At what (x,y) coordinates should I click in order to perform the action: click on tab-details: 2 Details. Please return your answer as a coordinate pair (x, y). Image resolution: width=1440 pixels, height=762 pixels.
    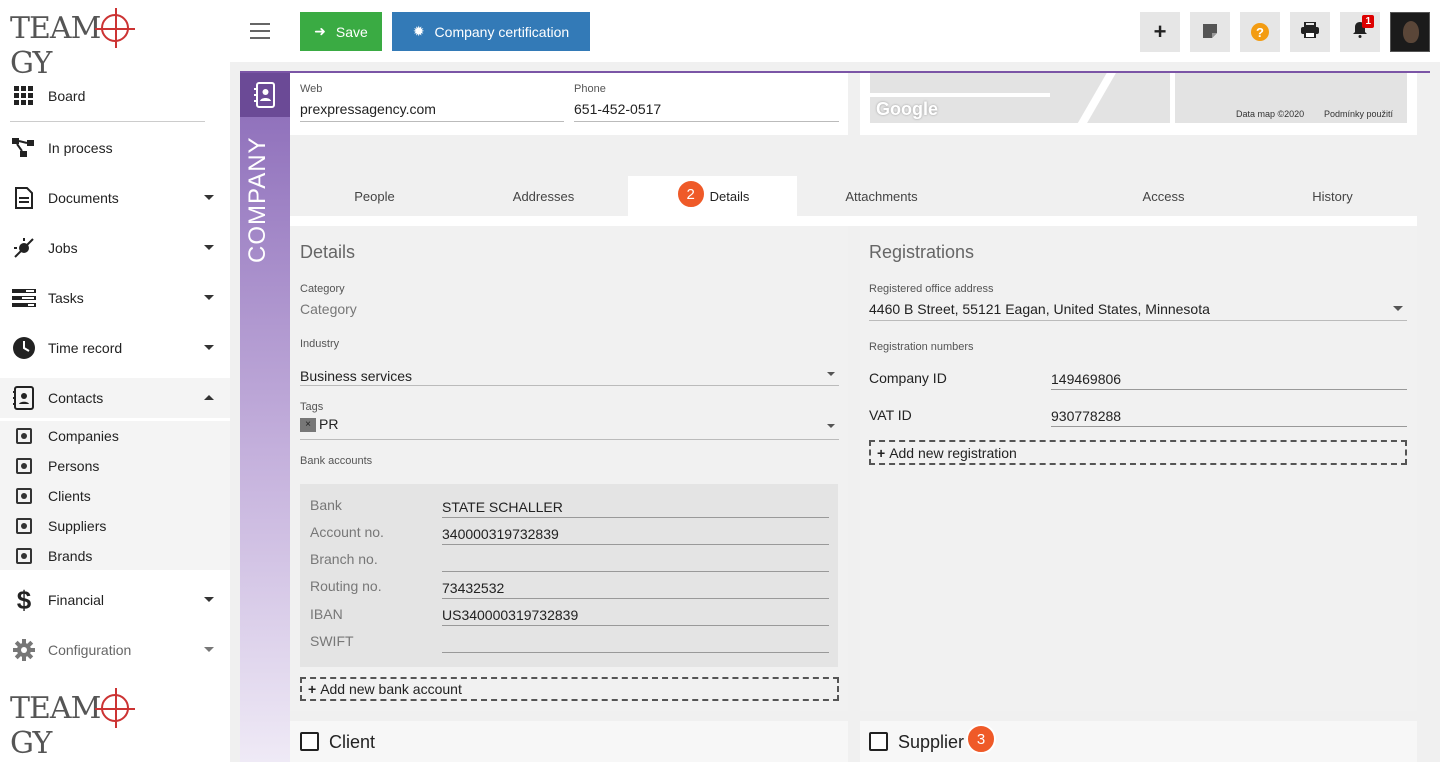
    Looking at the image, I should click on (712, 196).